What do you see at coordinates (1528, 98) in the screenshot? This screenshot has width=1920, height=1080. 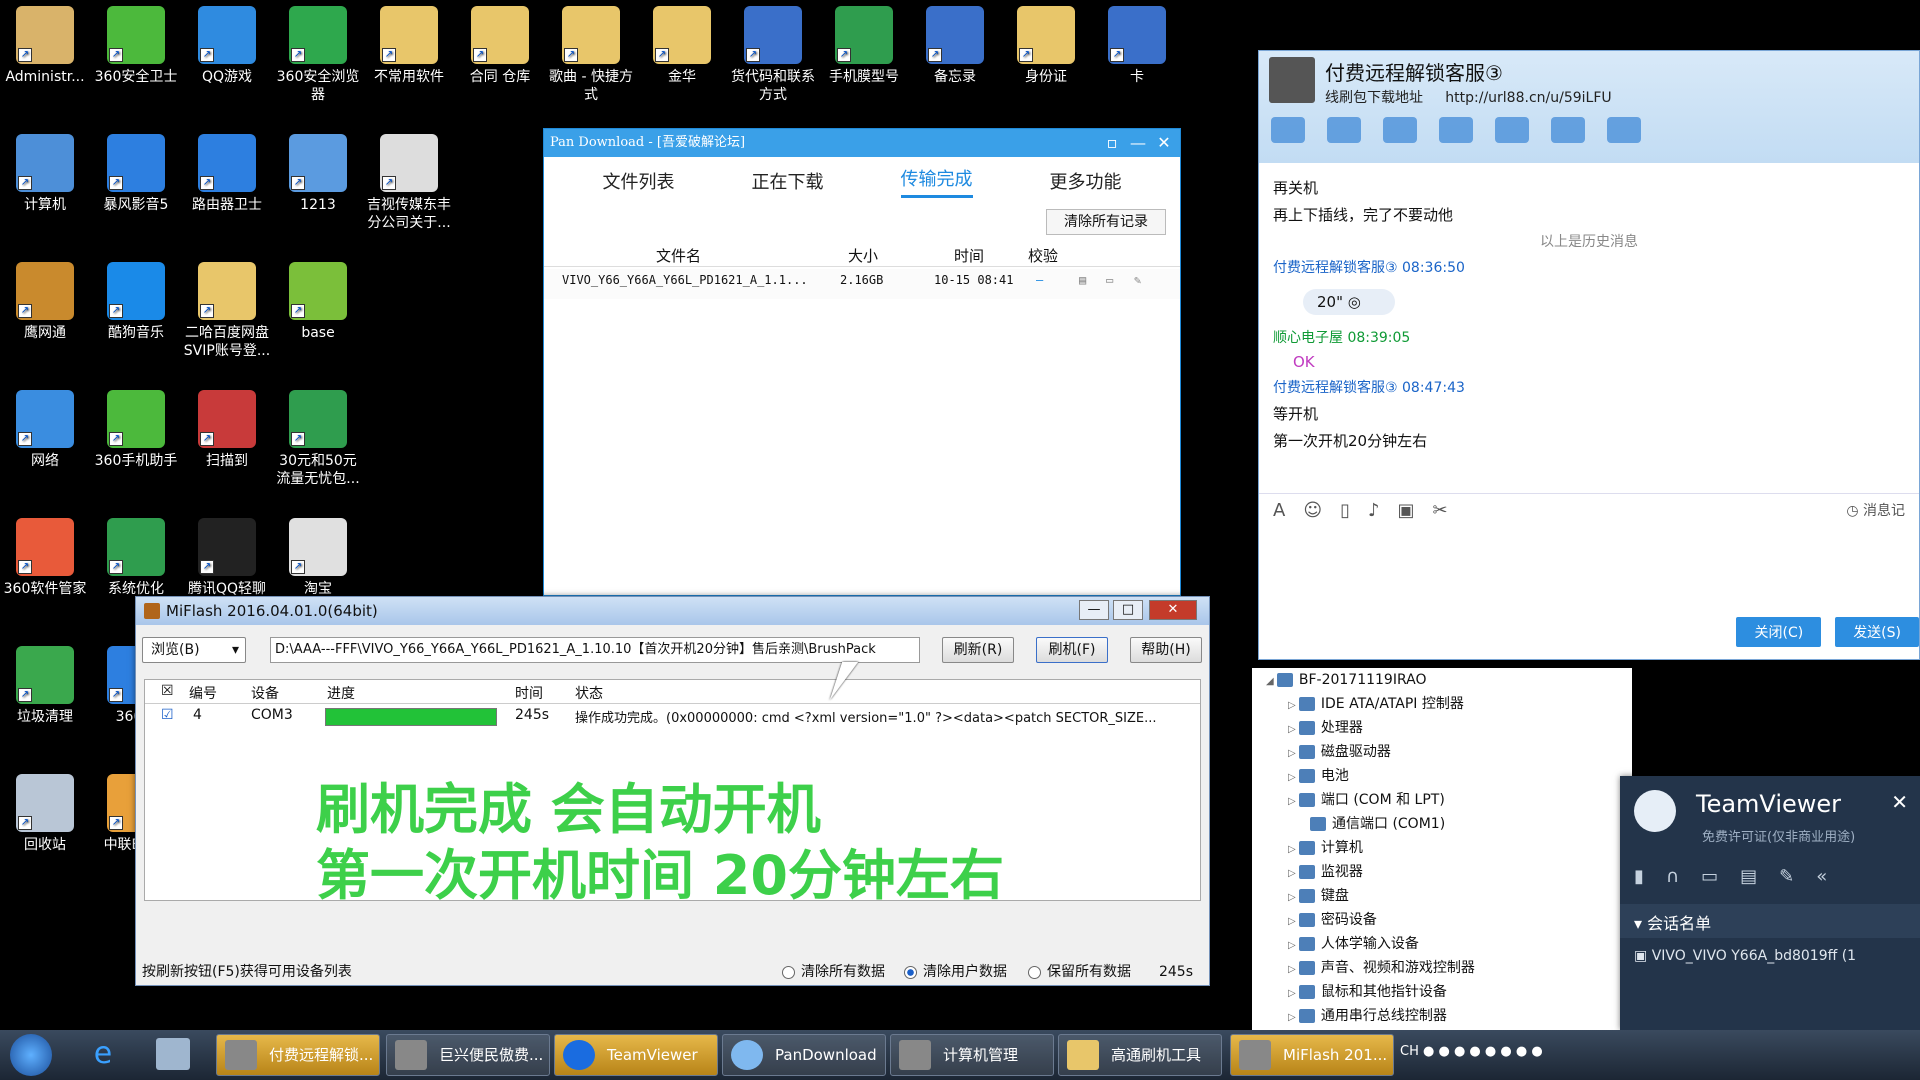 I see `sub-url: http://url88.cn/u/59iLFU` at bounding box center [1528, 98].